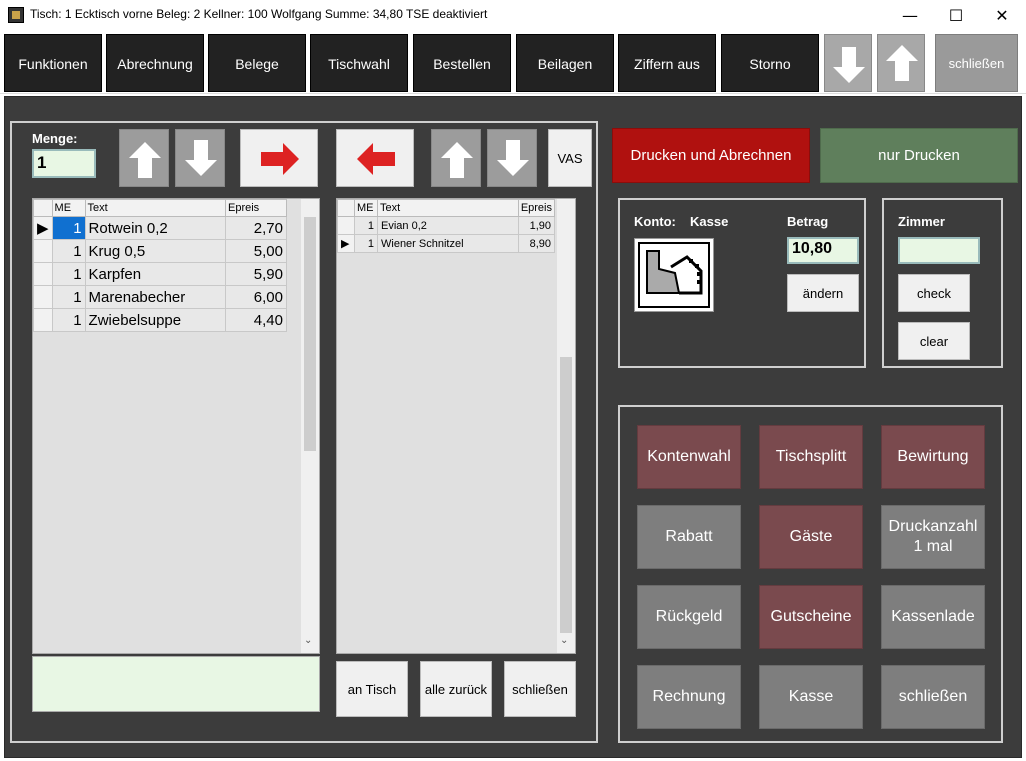  Describe the element at coordinates (933, 697) in the screenshot. I see `action-close-button: schließen` at that location.